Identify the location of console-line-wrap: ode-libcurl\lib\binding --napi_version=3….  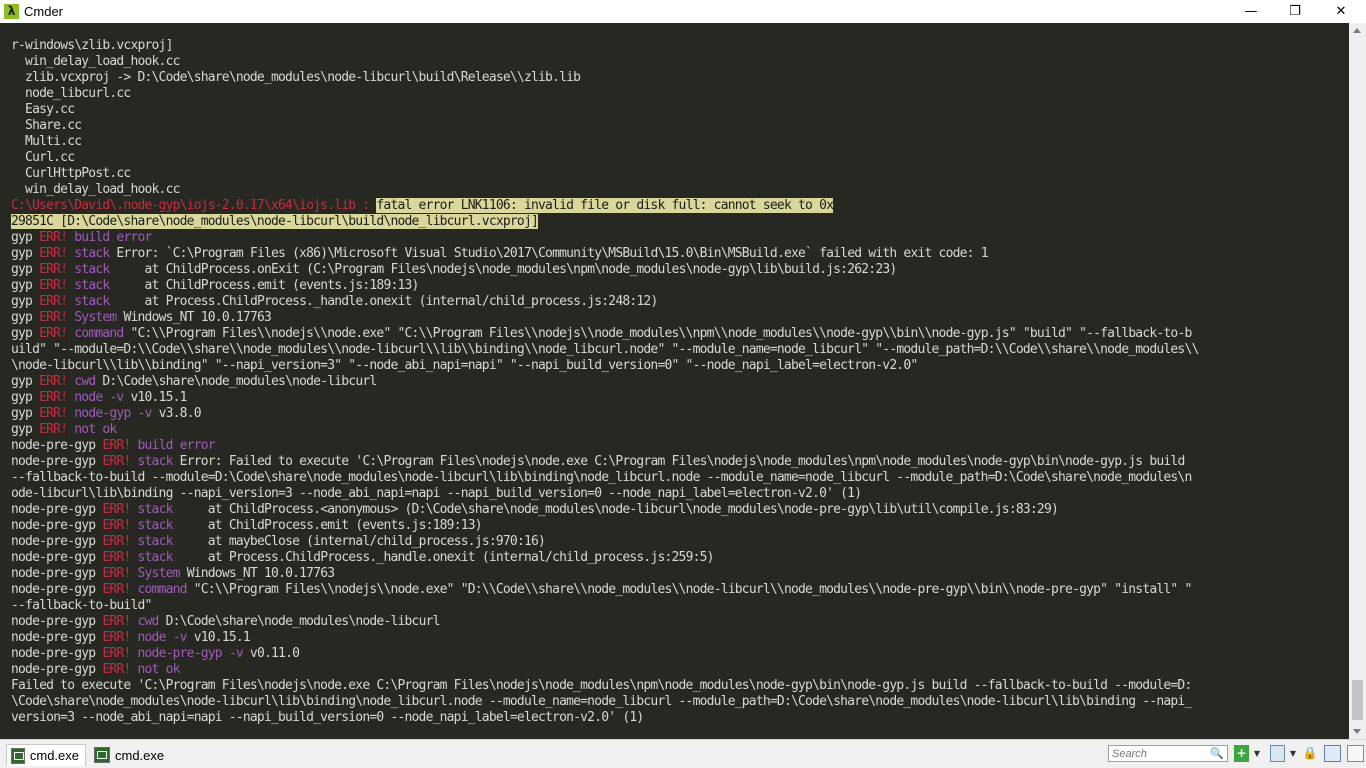
(436, 493).